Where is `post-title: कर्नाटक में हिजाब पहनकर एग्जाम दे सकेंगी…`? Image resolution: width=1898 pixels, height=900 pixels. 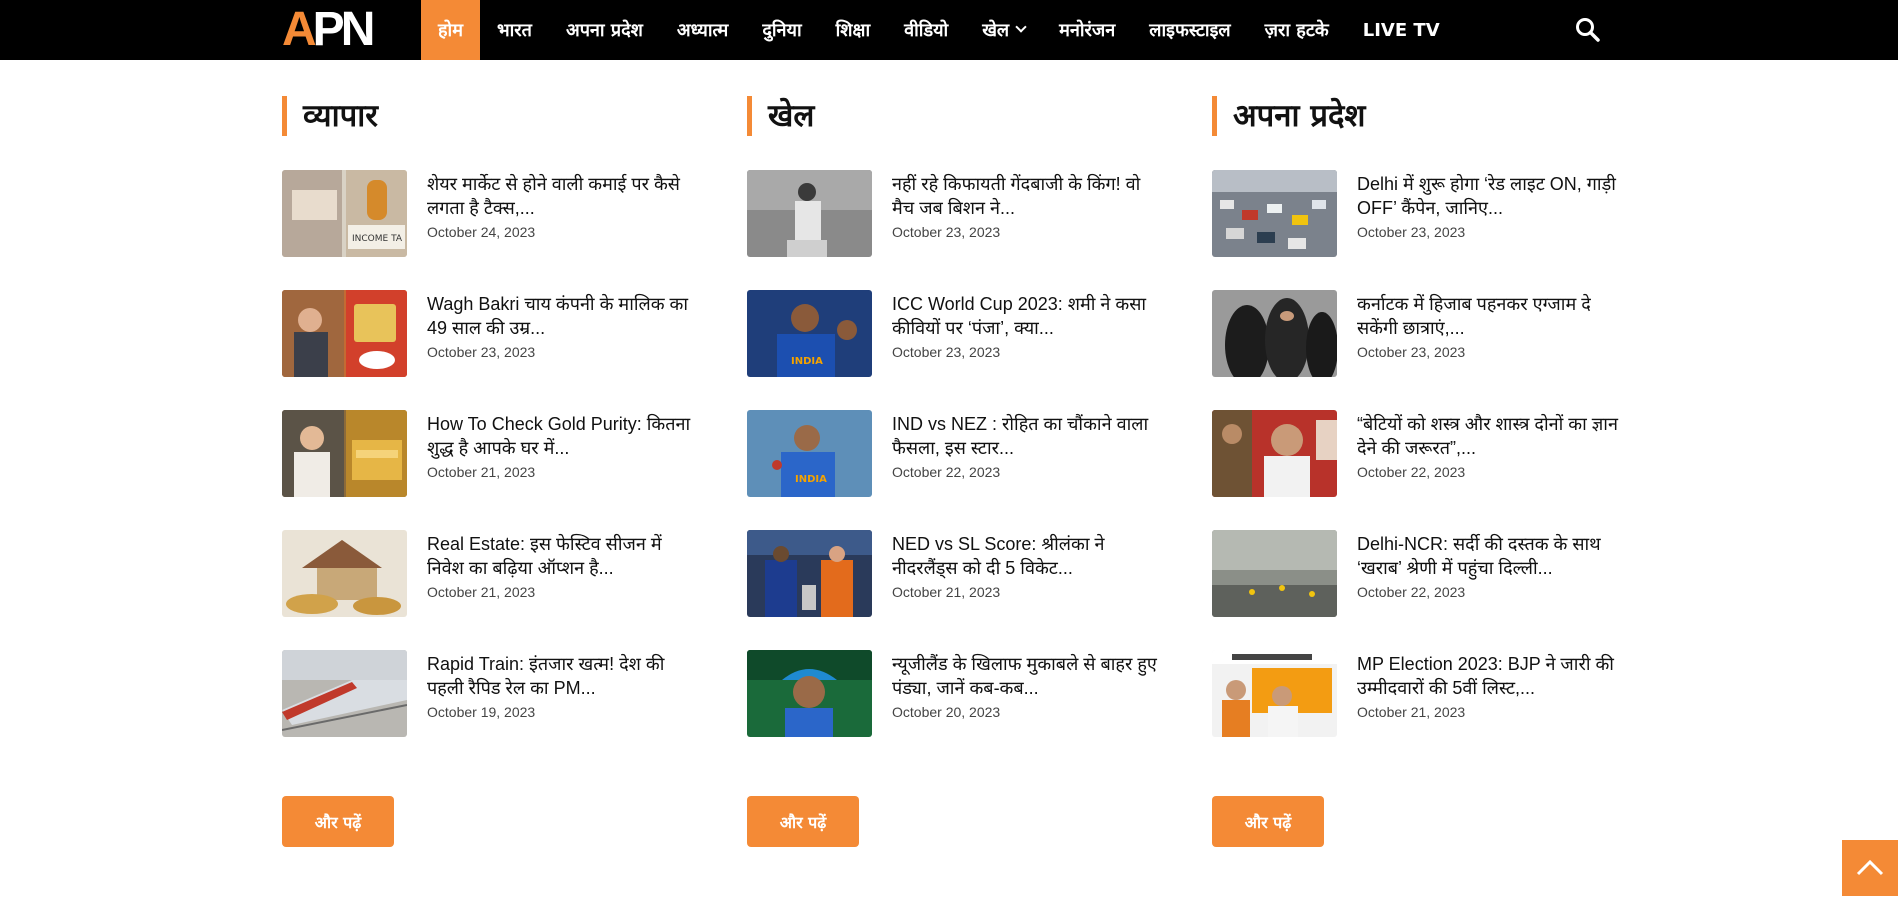 post-title: कर्नाटक में हिजाब पहनकर एग्जाम दे सकेंगी… is located at coordinates (1492, 316).